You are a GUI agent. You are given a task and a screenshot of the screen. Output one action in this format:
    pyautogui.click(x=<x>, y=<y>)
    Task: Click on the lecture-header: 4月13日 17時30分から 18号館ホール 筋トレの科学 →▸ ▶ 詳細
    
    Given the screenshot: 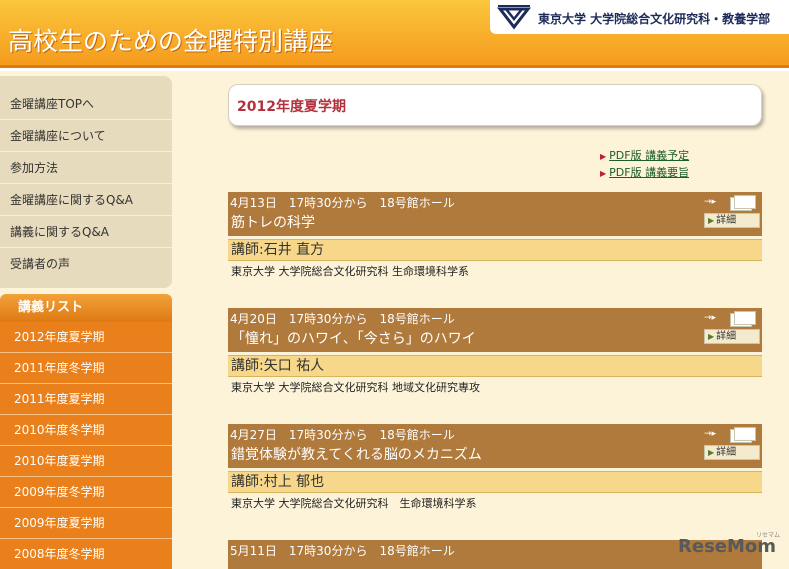 What is the action you would take?
    pyautogui.click(x=495, y=214)
    